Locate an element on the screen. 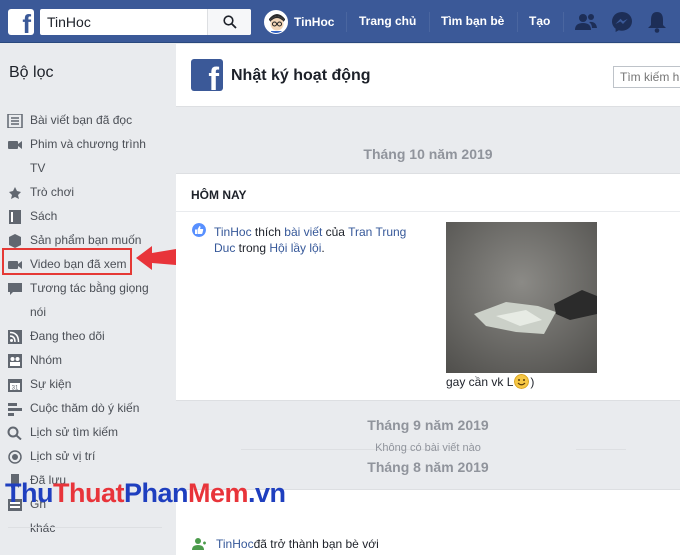 The image size is (680, 555). filter-label-line2: nói is located at coordinates (38, 312).